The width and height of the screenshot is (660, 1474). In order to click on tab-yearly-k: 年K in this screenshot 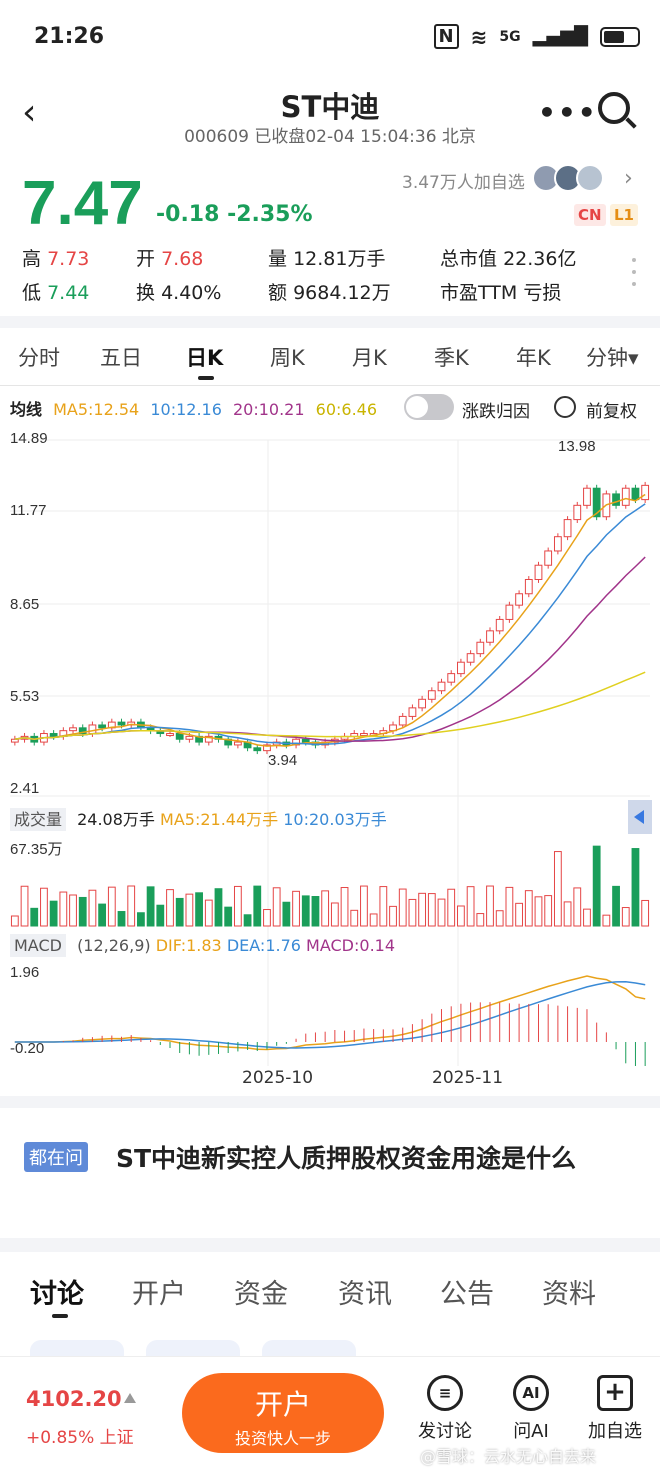, I will do `click(533, 357)`.